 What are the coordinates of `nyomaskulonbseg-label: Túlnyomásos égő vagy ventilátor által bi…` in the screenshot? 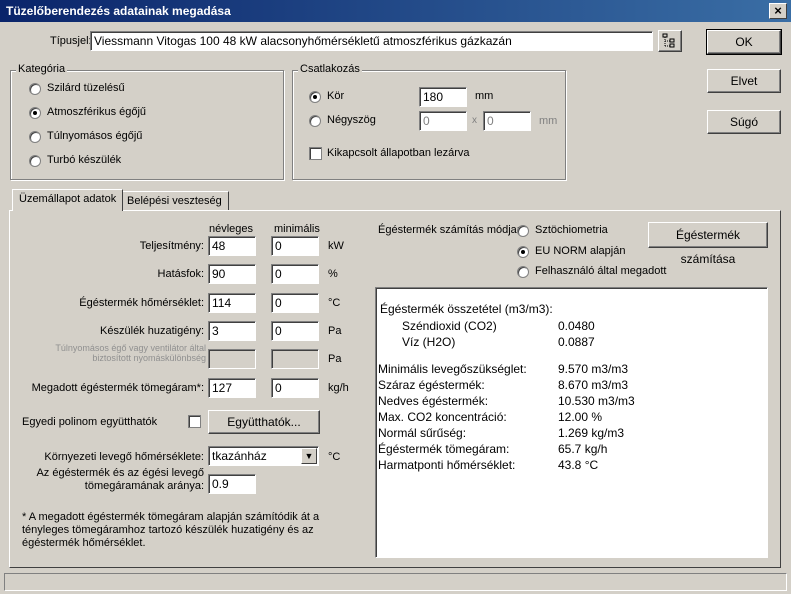 It's located at (130, 353).